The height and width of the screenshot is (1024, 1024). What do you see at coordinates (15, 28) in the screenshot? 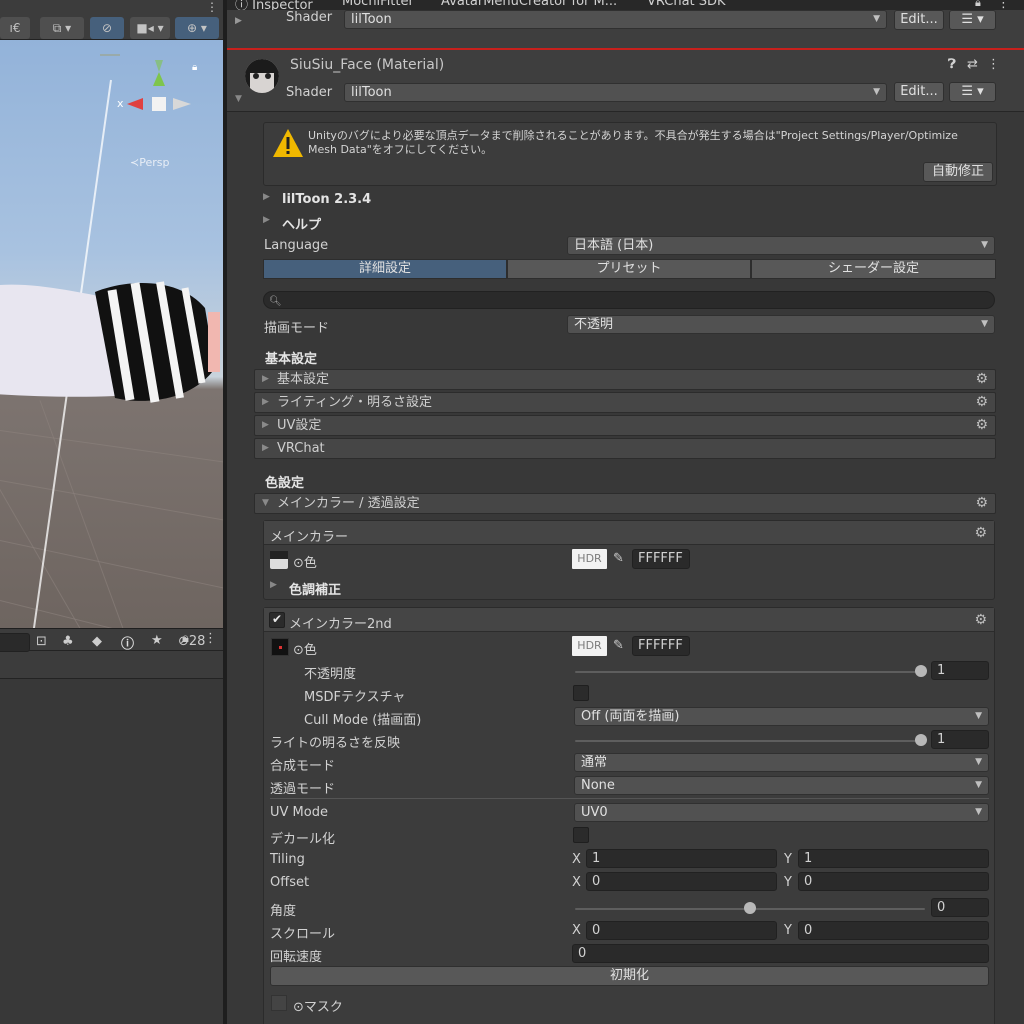
I see `fx-icon: ı€` at bounding box center [15, 28].